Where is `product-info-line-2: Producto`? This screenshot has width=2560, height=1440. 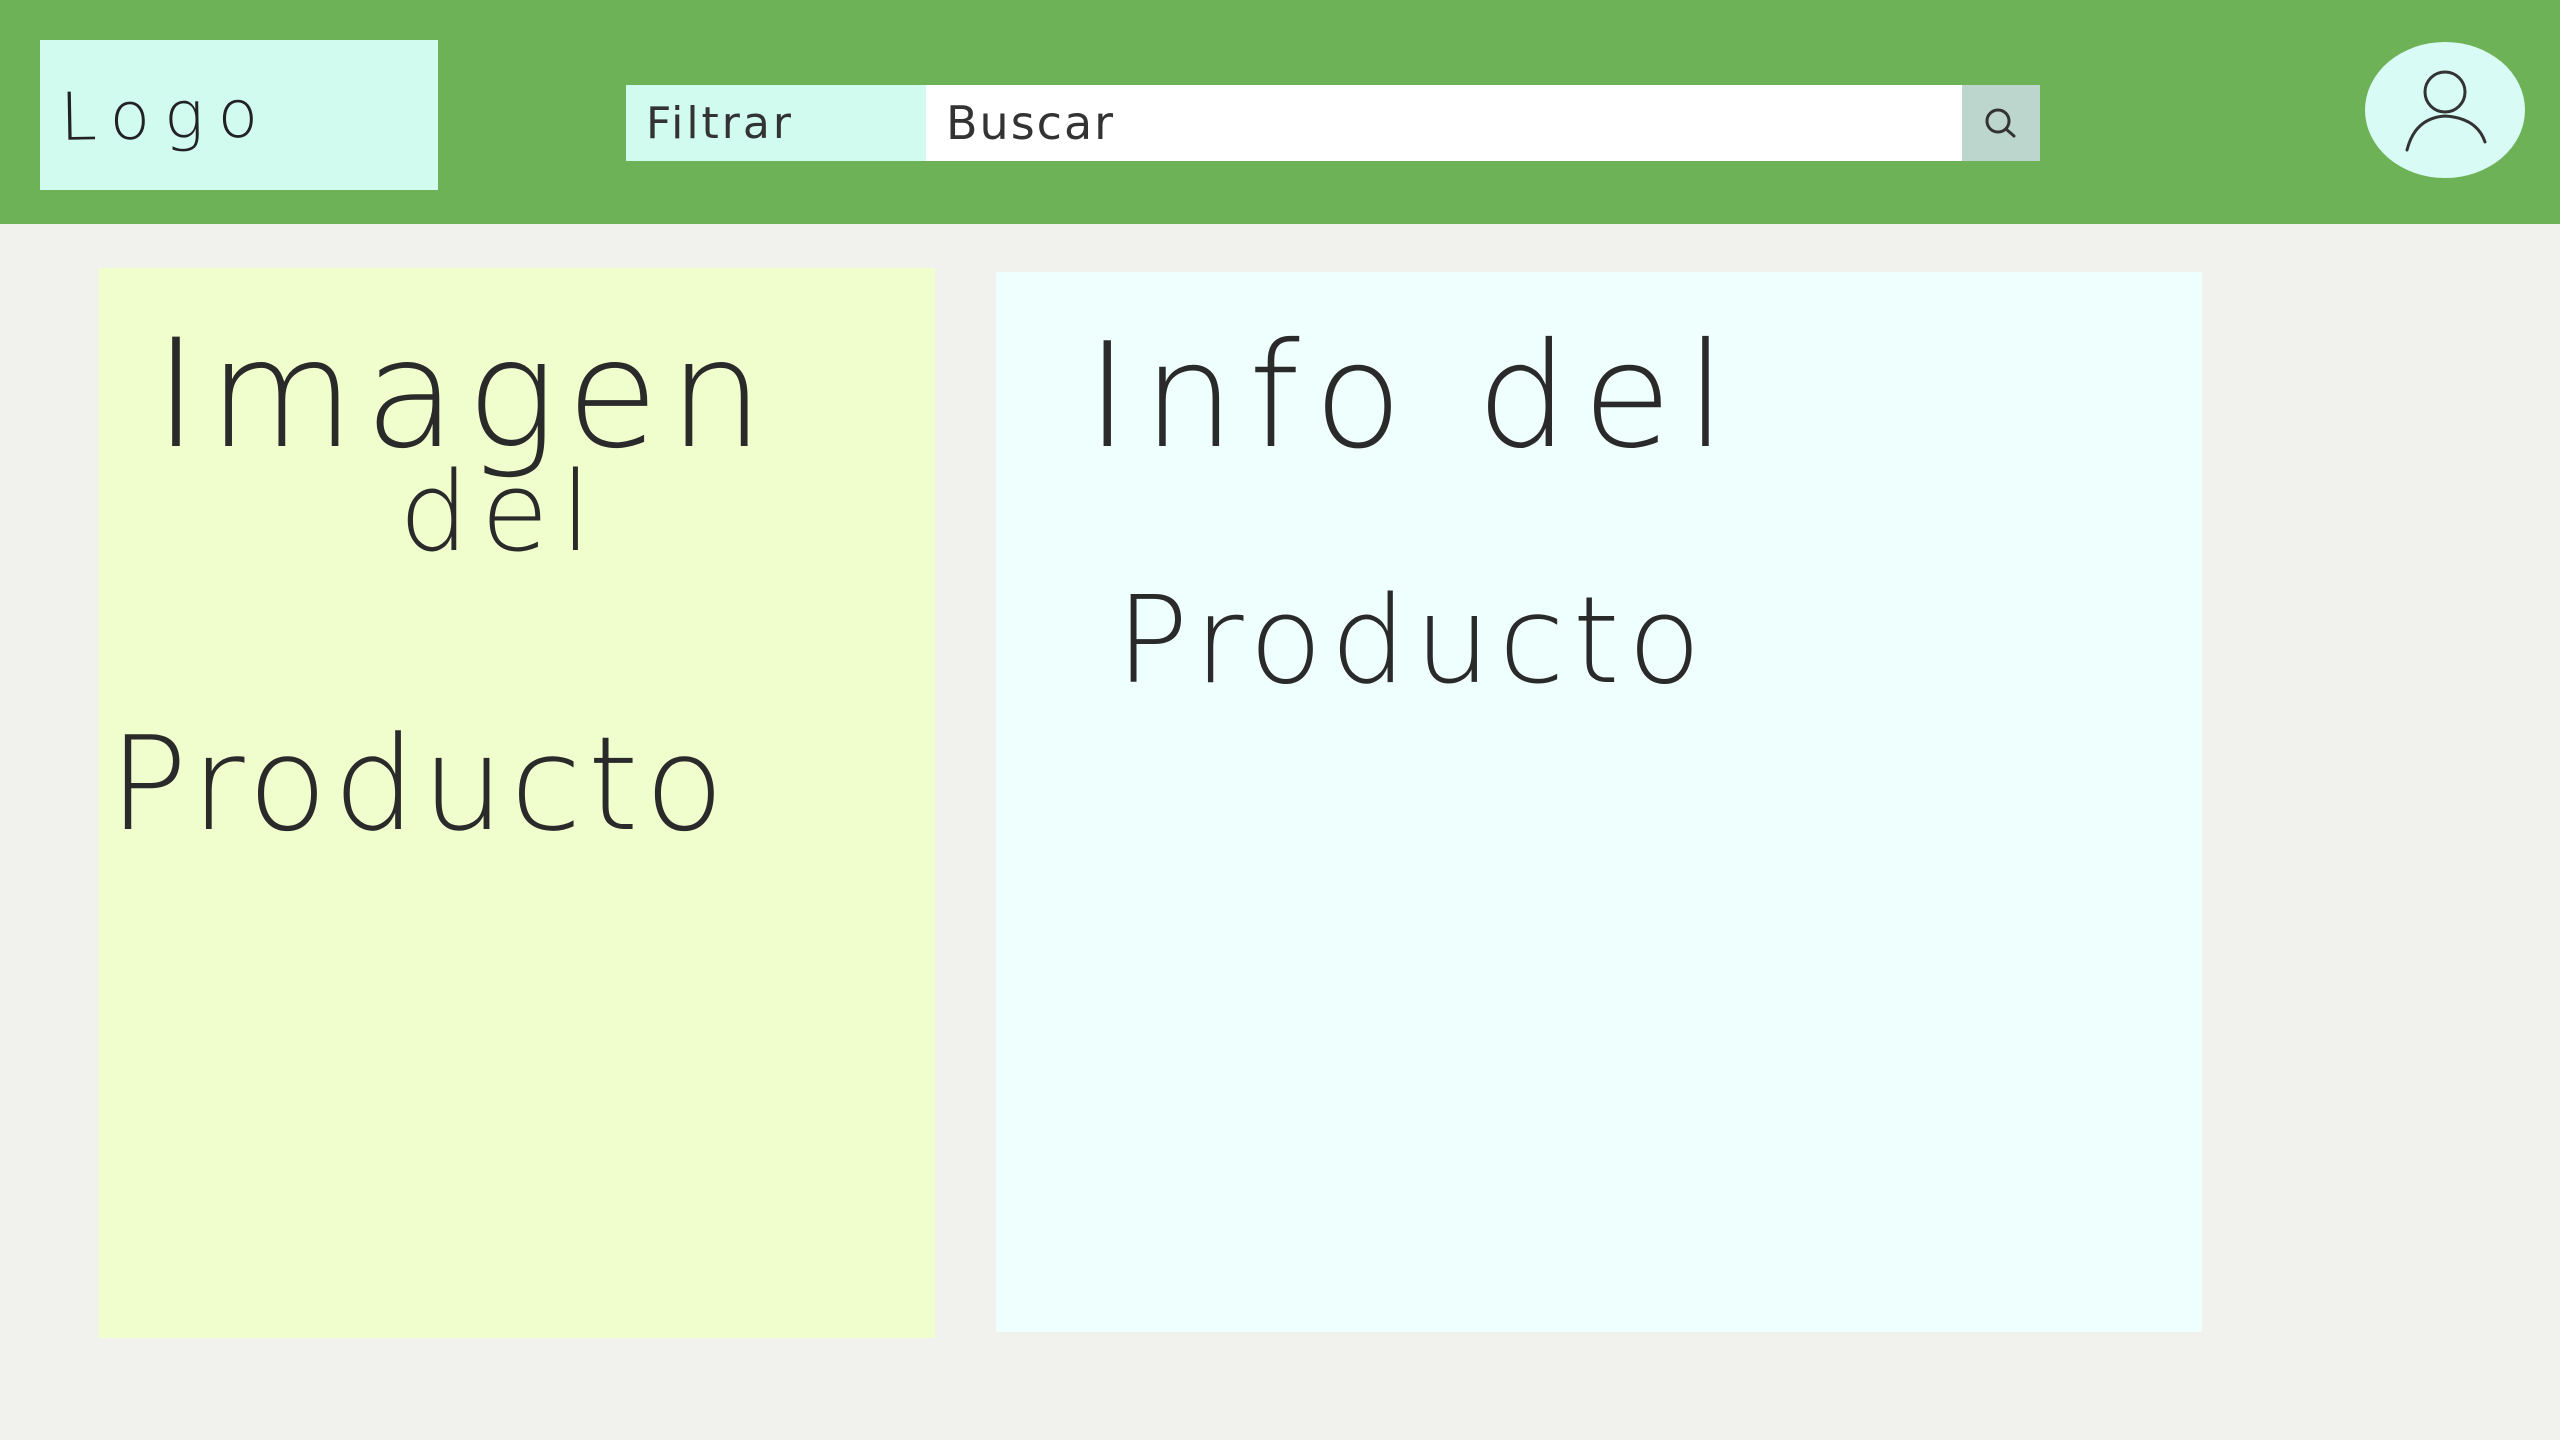
product-info-line-2: Producto is located at coordinates (1413, 641).